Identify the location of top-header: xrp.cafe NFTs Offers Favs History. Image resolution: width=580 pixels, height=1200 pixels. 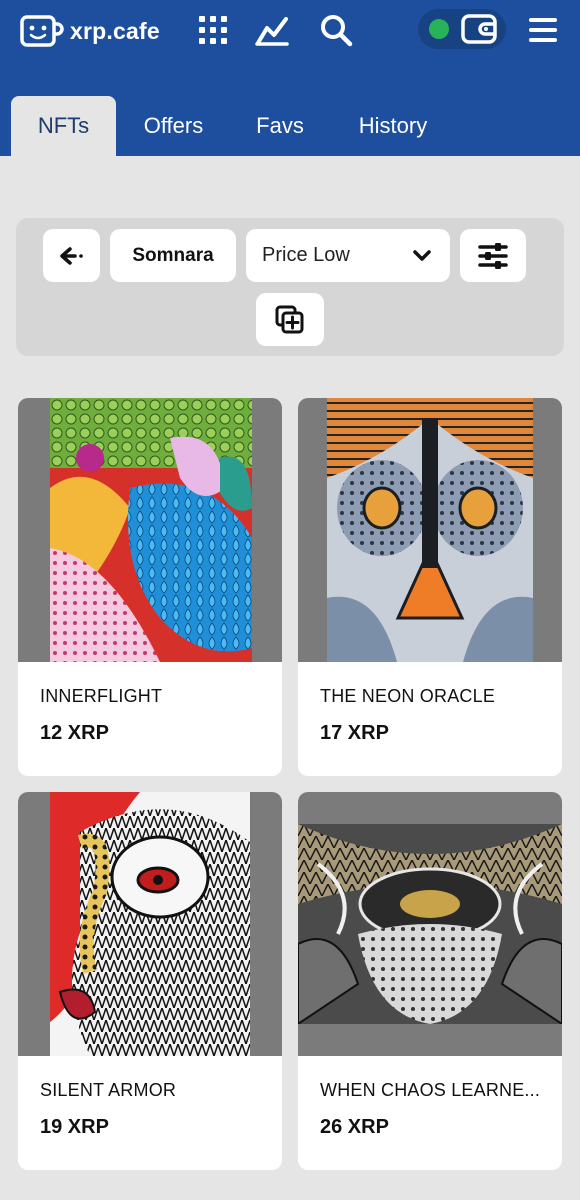
(290, 78).